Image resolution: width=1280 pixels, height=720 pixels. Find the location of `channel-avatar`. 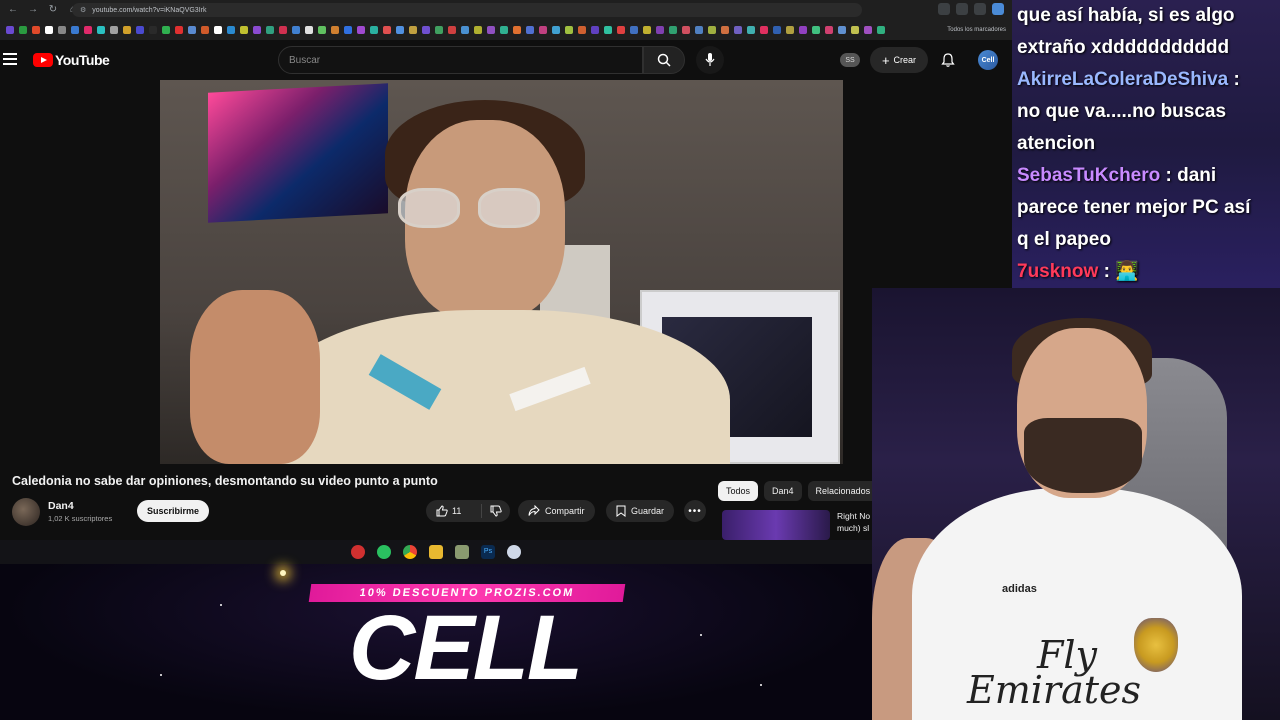

channel-avatar is located at coordinates (26, 512).